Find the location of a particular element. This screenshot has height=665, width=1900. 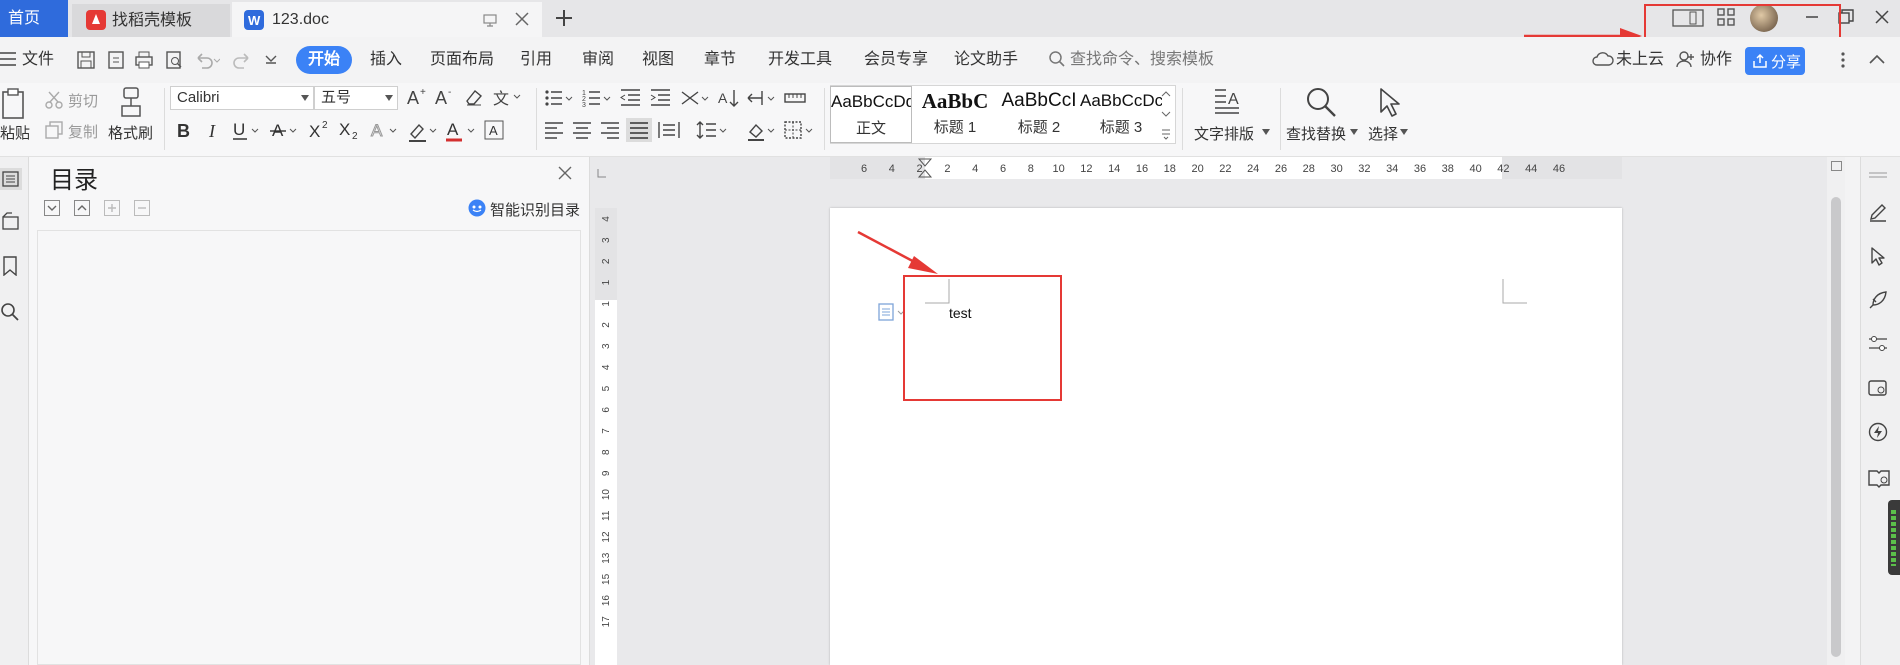

smart-toc-button: 智能识别目录 is located at coordinates (535, 209).